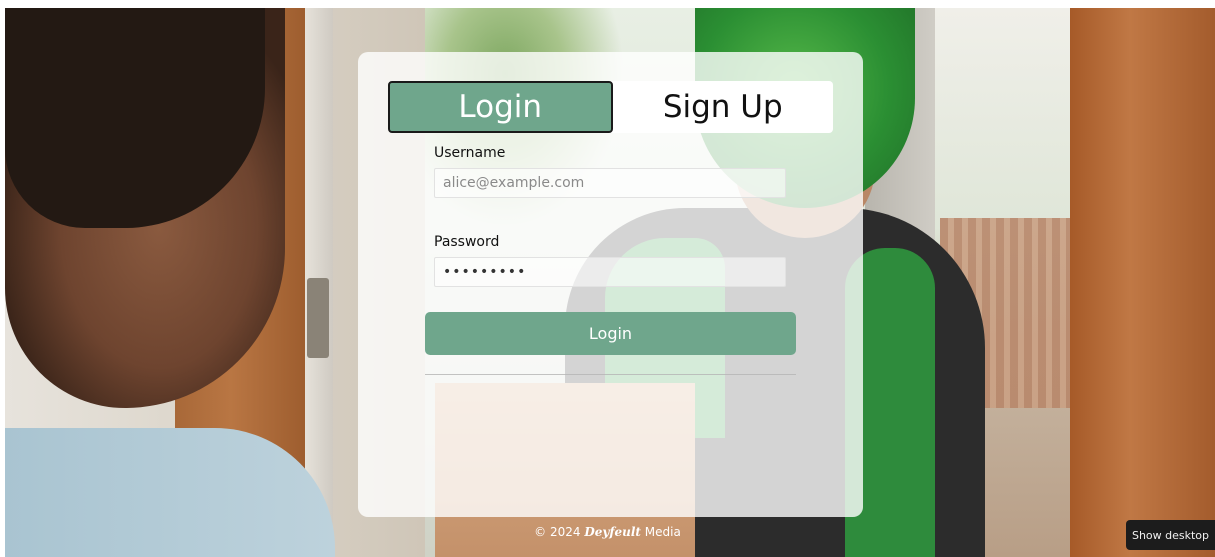 This screenshot has height=557, width=1215. I want to click on background-hinge, so click(318, 318).